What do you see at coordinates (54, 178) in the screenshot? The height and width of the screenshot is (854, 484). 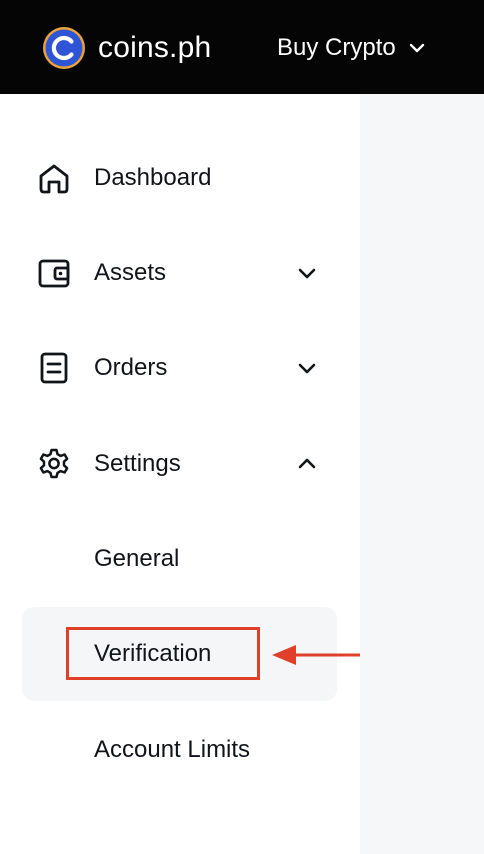 I see `home-icon` at bounding box center [54, 178].